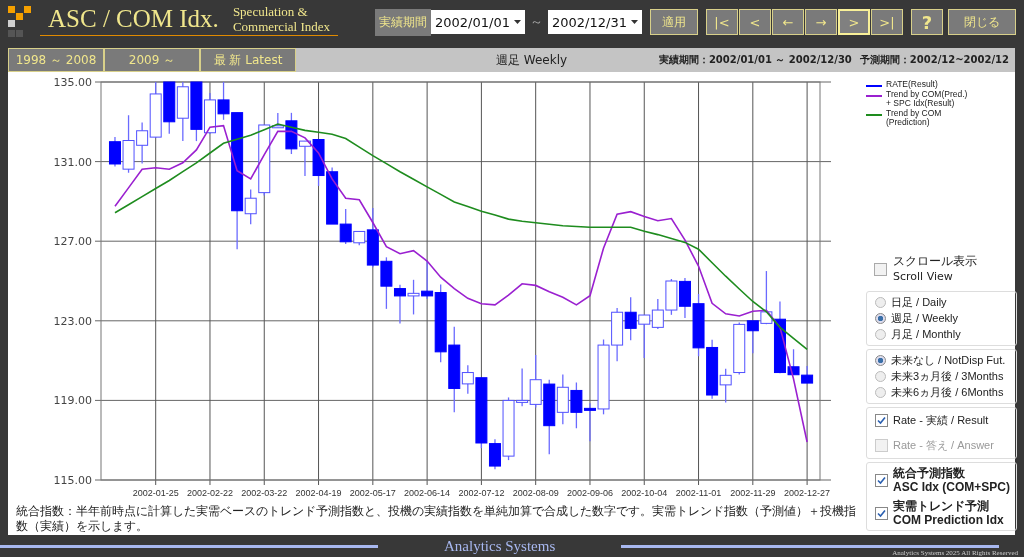 The width and height of the screenshot is (1024, 557). I want to click on period-label: 実績期間, so click(403, 22).